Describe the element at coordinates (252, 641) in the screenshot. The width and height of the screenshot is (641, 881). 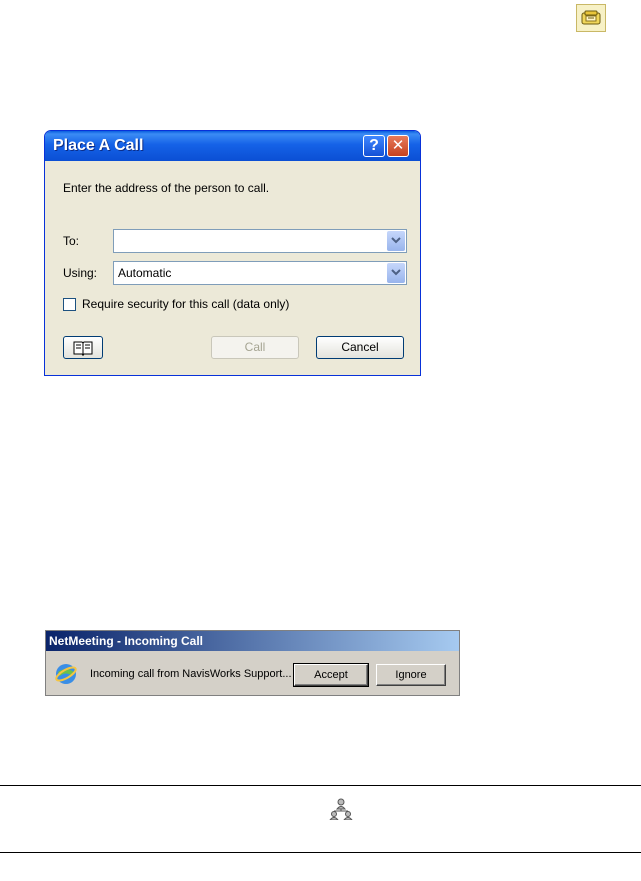
I see `incoming-call-title: NetMeeting - Incoming Call` at that location.